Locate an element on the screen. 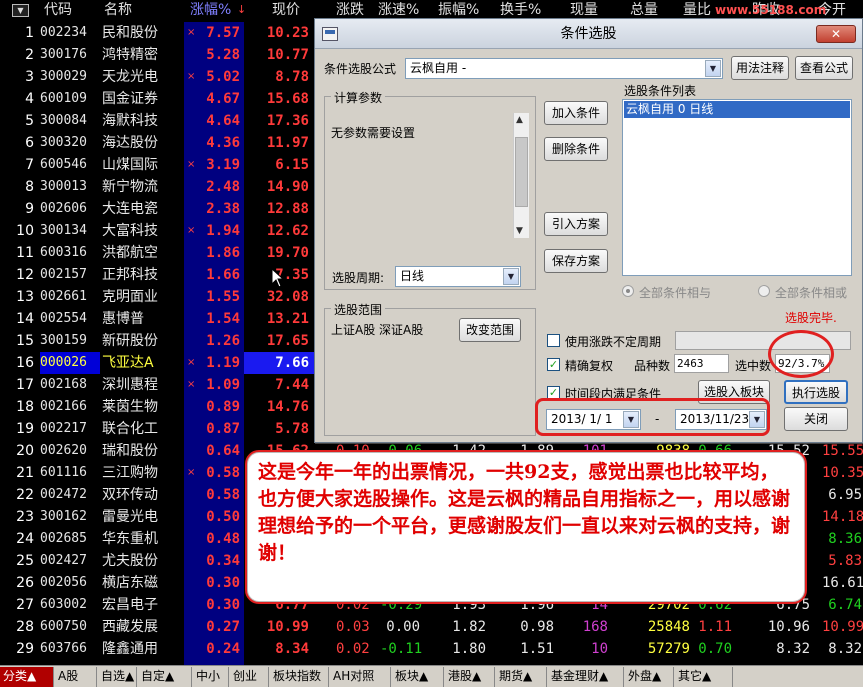 This screenshot has height=687, width=863. condition-list-title: 选股条件列表 is located at coordinates (660, 91).